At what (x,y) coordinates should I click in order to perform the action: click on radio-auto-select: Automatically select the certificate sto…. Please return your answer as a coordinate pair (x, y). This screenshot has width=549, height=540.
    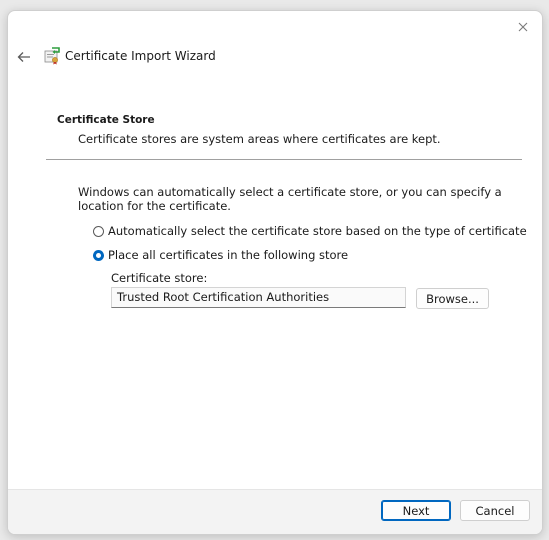
    Looking at the image, I should click on (310, 231).